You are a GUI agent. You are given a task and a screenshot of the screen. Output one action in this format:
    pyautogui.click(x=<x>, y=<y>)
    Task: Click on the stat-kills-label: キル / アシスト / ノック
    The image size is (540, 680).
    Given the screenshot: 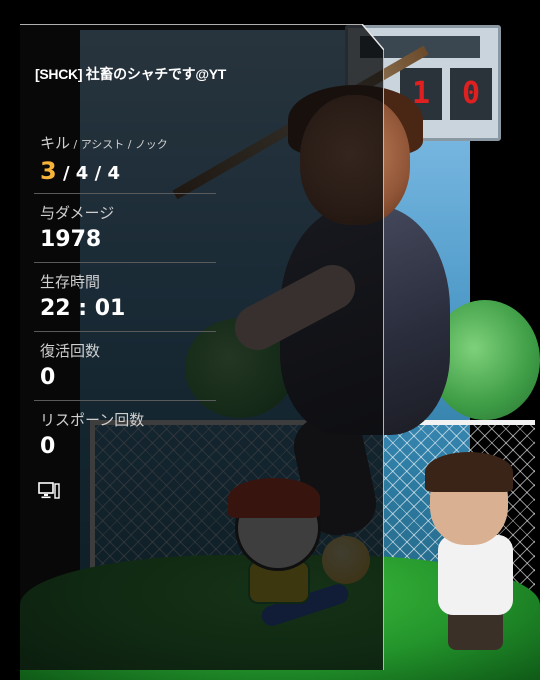 What is the action you would take?
    pyautogui.click(x=104, y=143)
    